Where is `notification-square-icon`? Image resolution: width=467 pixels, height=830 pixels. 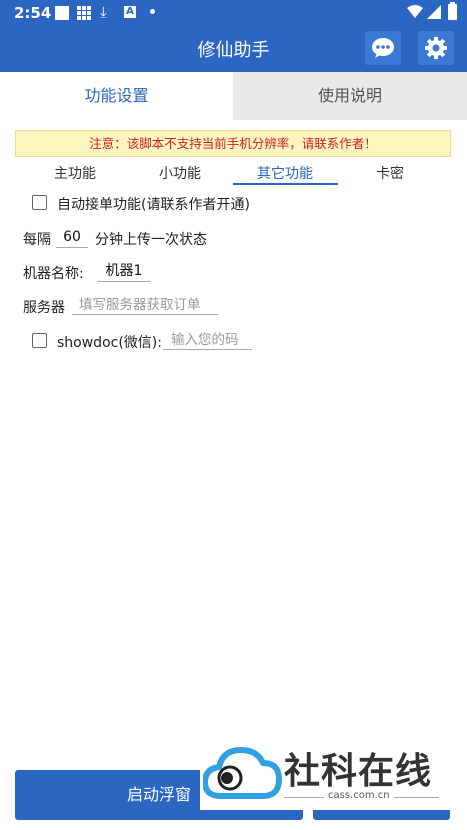 notification-square-icon is located at coordinates (62, 13).